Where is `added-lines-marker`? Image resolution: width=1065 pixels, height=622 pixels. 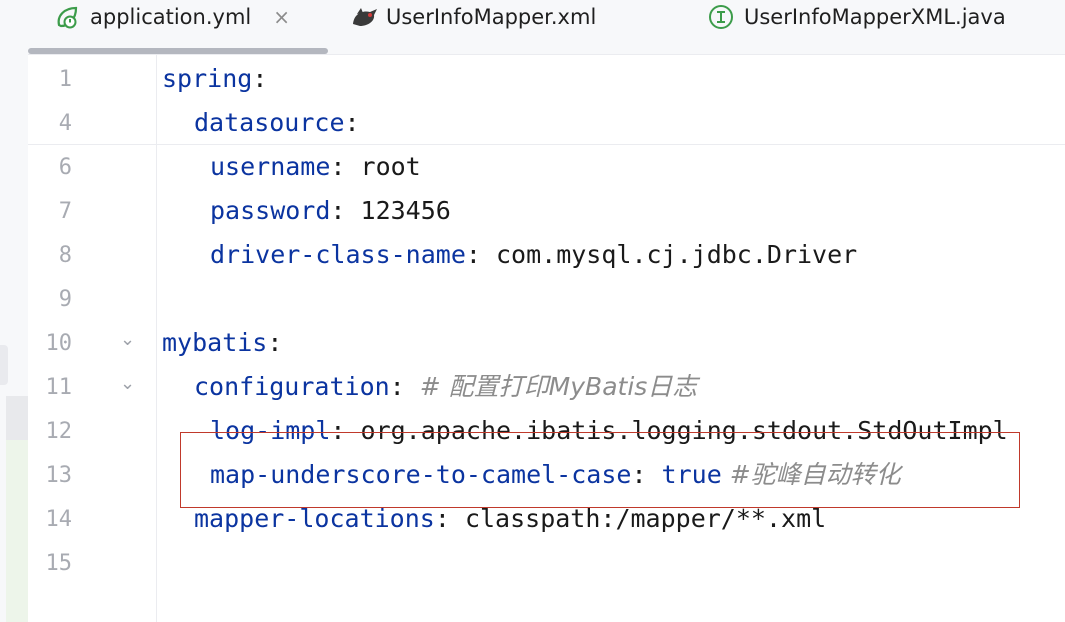
added-lines-marker is located at coordinates (17, 531).